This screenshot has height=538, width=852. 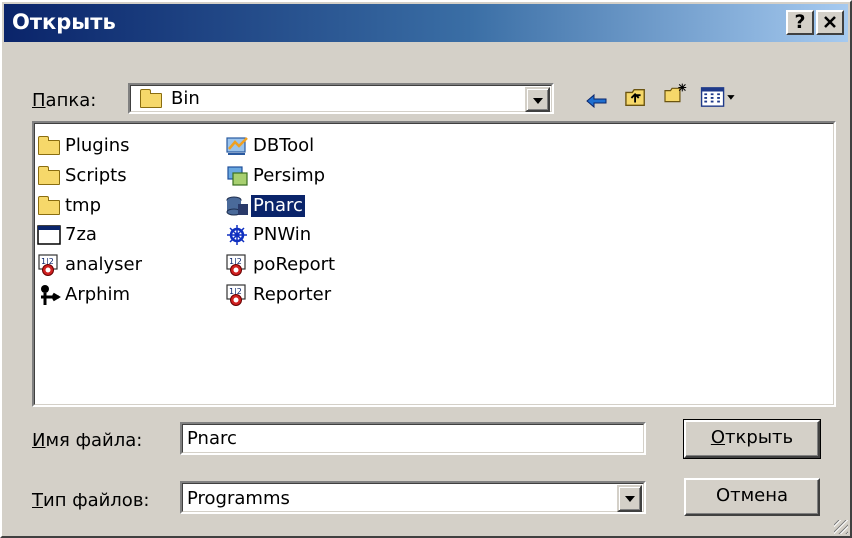 I want to click on pnwin-app-icon, so click(x=237, y=235).